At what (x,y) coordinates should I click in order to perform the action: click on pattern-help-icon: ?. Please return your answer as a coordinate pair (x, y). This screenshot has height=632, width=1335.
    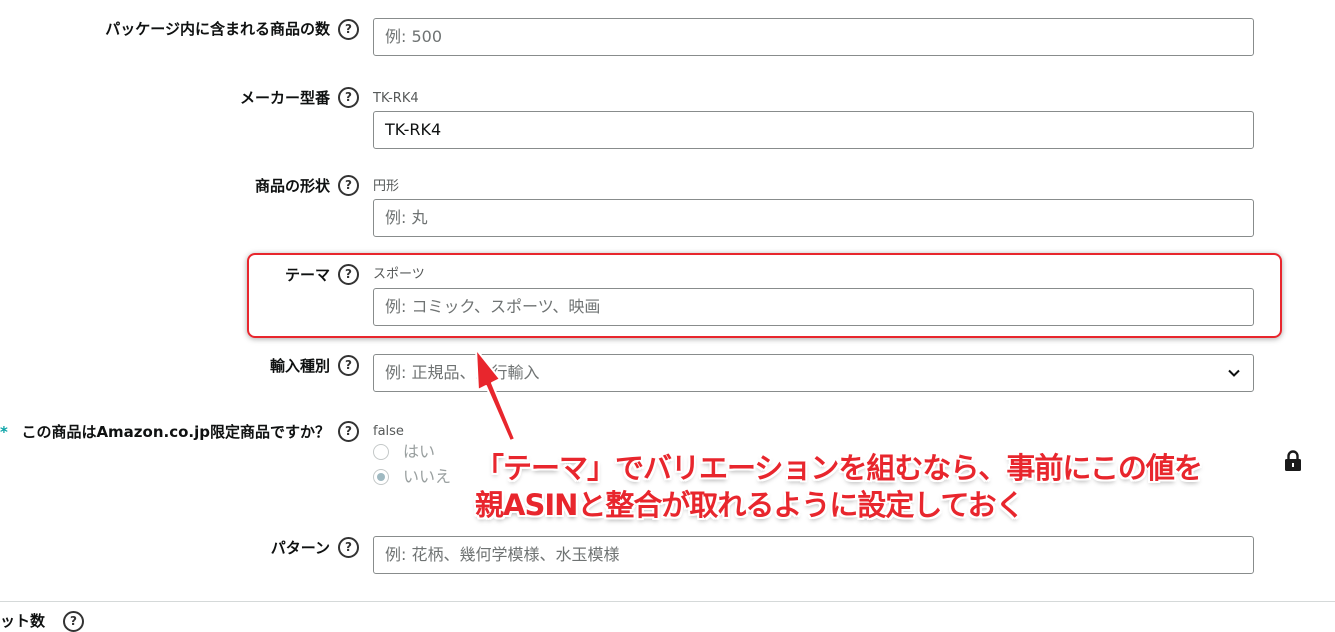
    Looking at the image, I should click on (348, 547).